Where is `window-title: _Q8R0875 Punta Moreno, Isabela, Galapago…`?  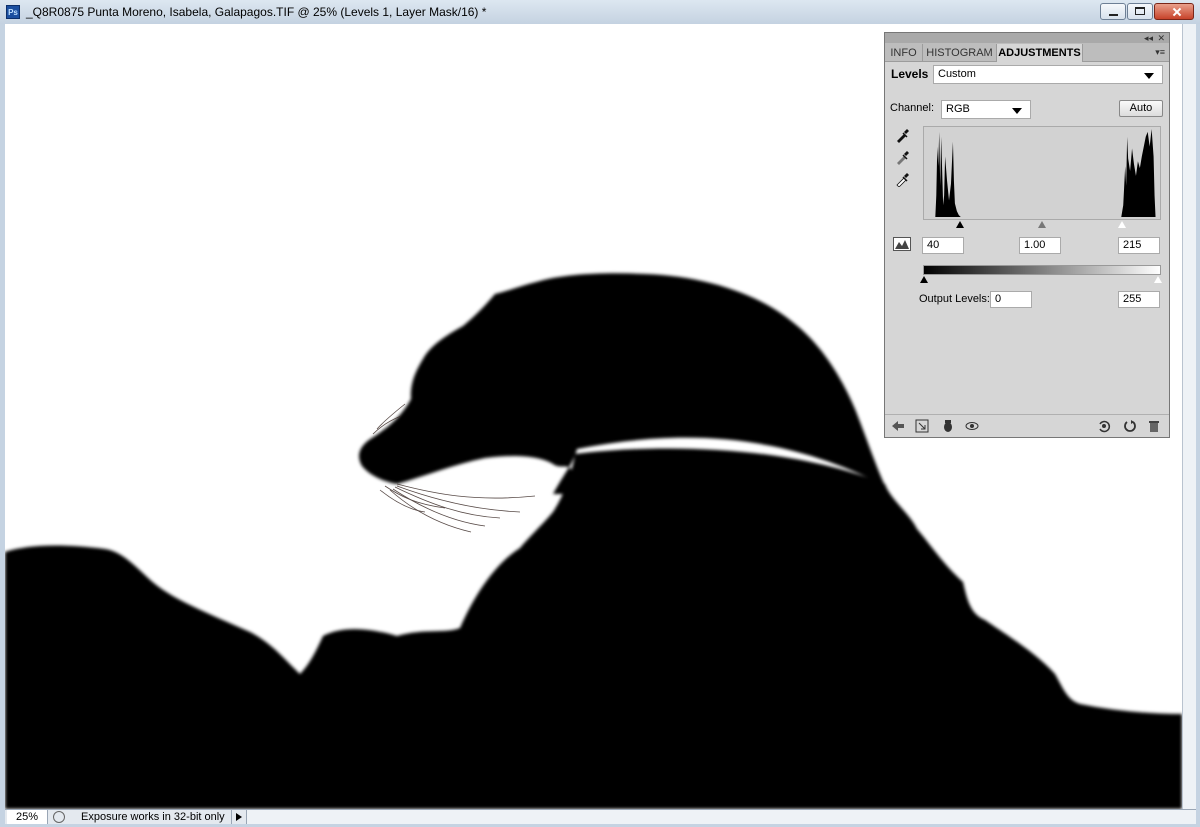
window-title: _Q8R0875 Punta Moreno, Isabela, Galapago… is located at coordinates (256, 12).